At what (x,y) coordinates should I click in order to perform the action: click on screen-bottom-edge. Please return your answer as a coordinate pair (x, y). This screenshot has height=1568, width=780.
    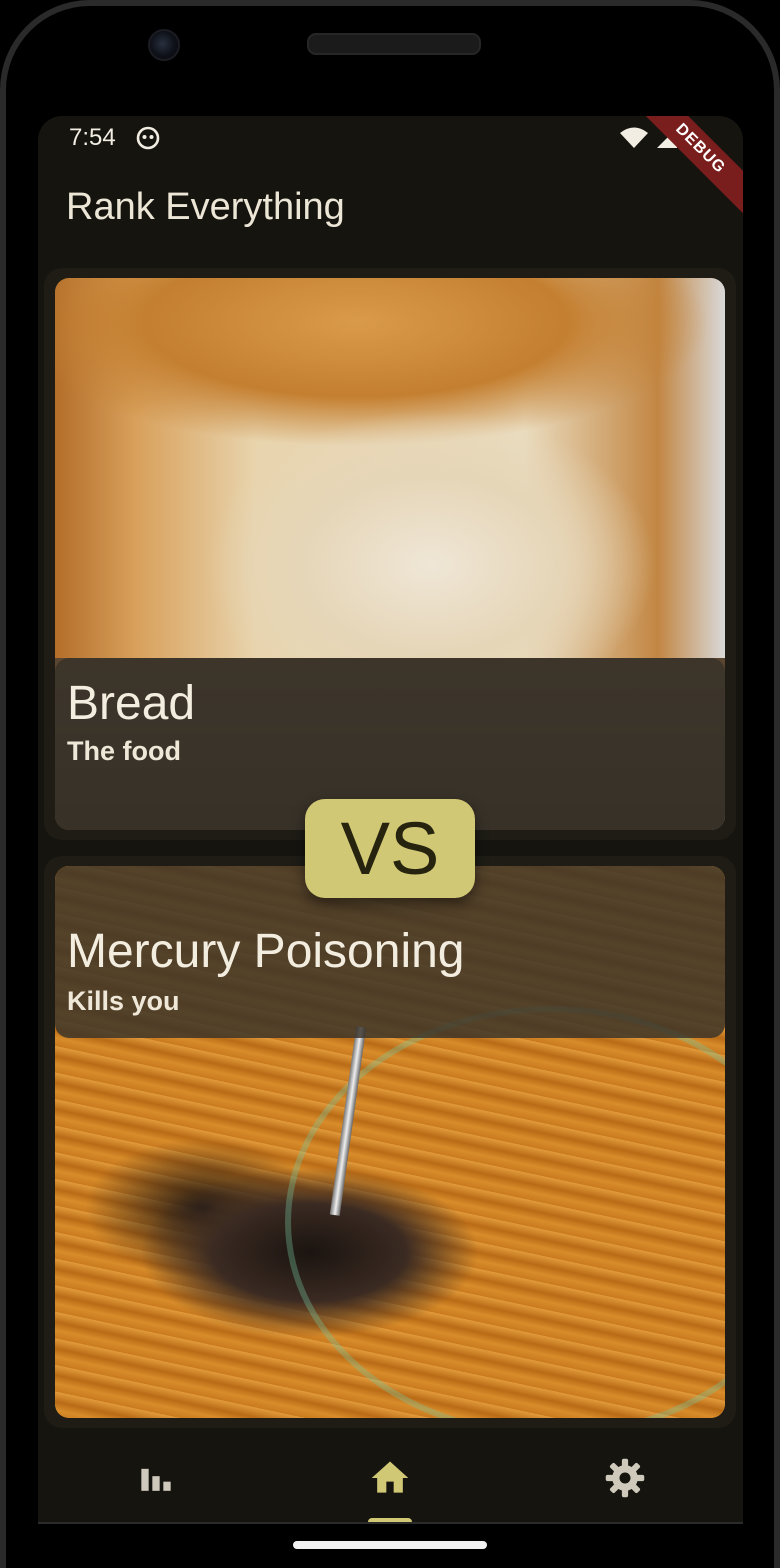
    Looking at the image, I should click on (390, 1523).